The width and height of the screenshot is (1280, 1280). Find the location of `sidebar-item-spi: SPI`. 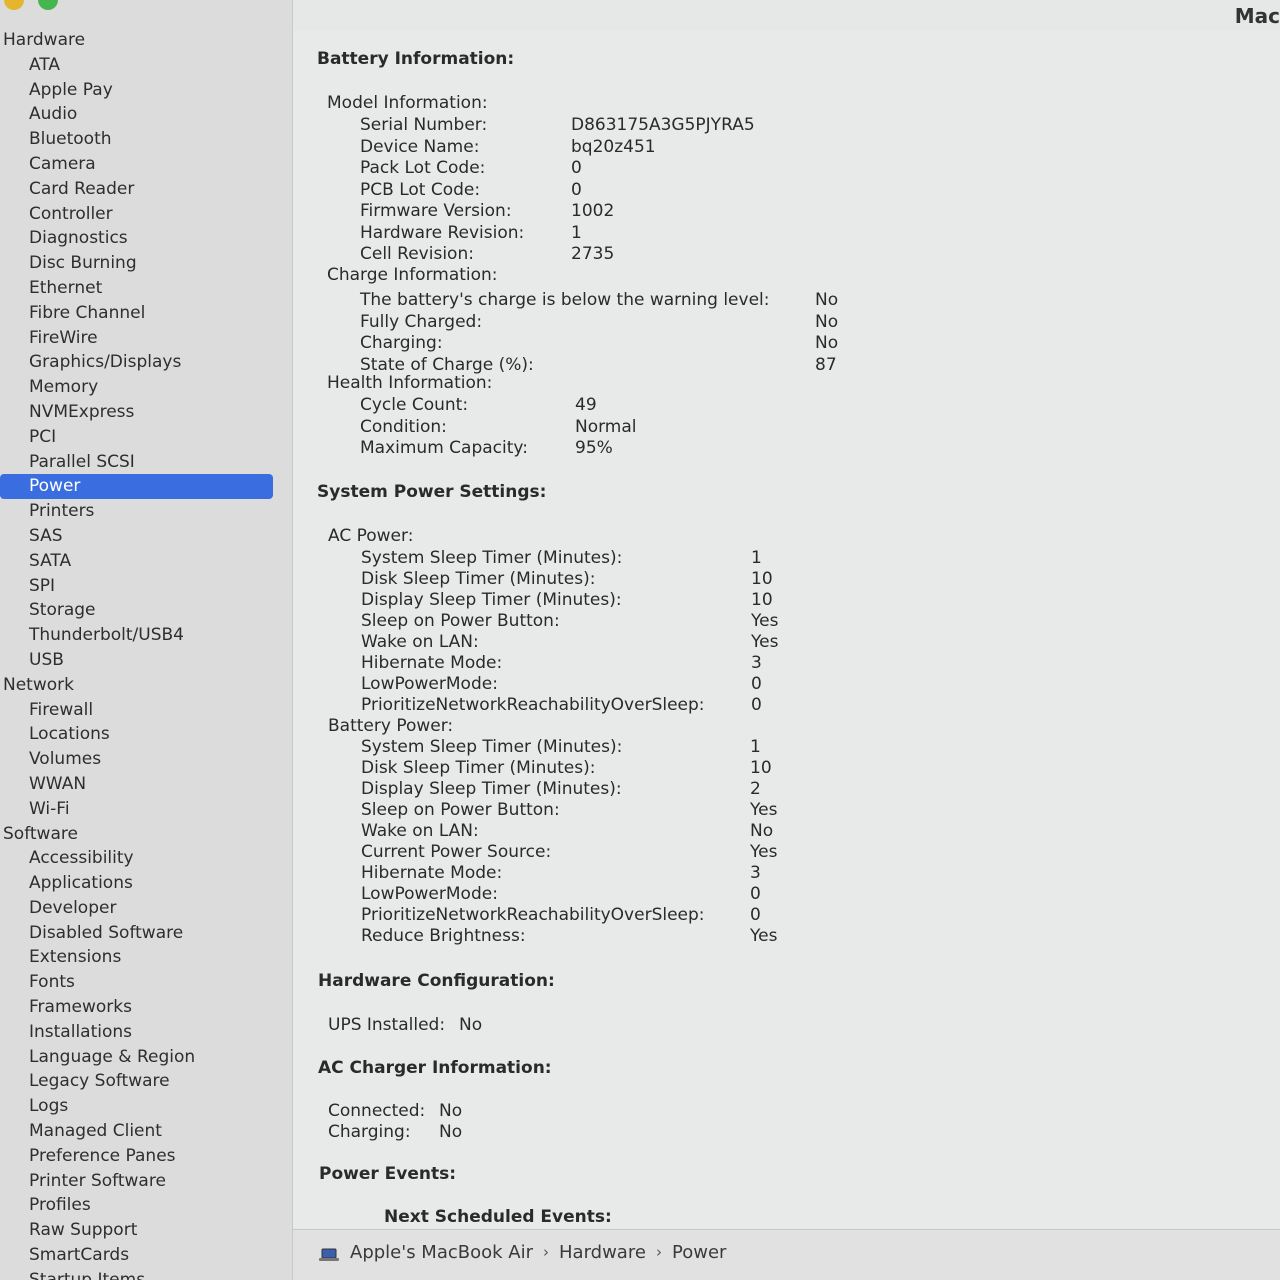

sidebar-item-spi: SPI is located at coordinates (146, 586).